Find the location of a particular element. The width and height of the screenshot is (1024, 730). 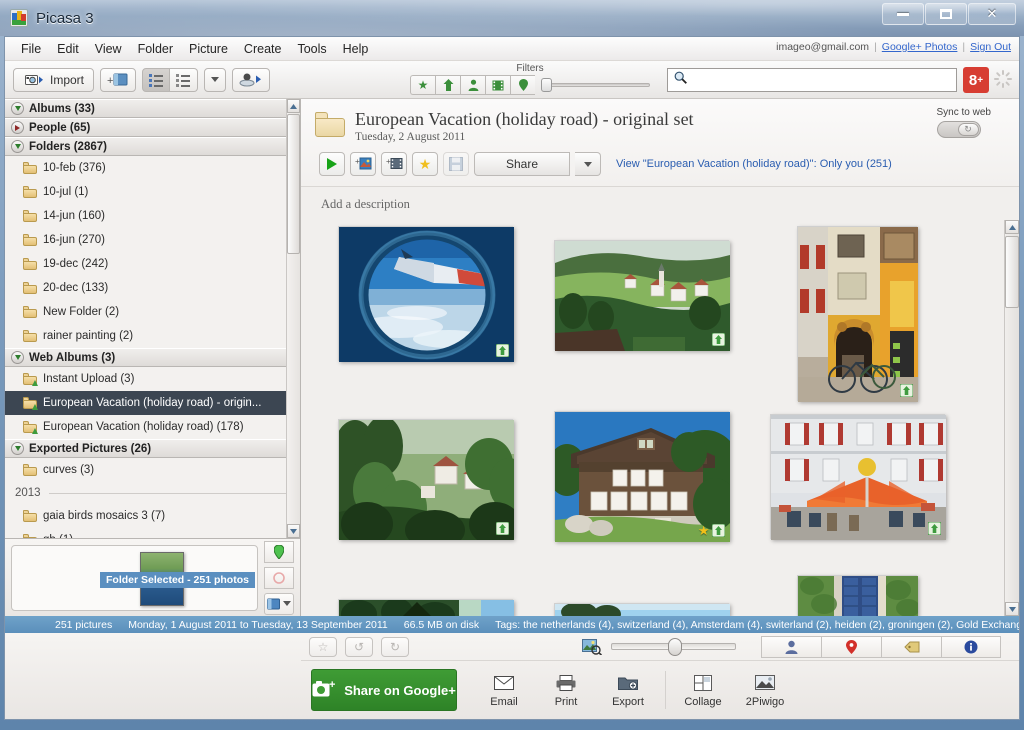

rotate-right-button: ↻ is located at coordinates (395, 646).